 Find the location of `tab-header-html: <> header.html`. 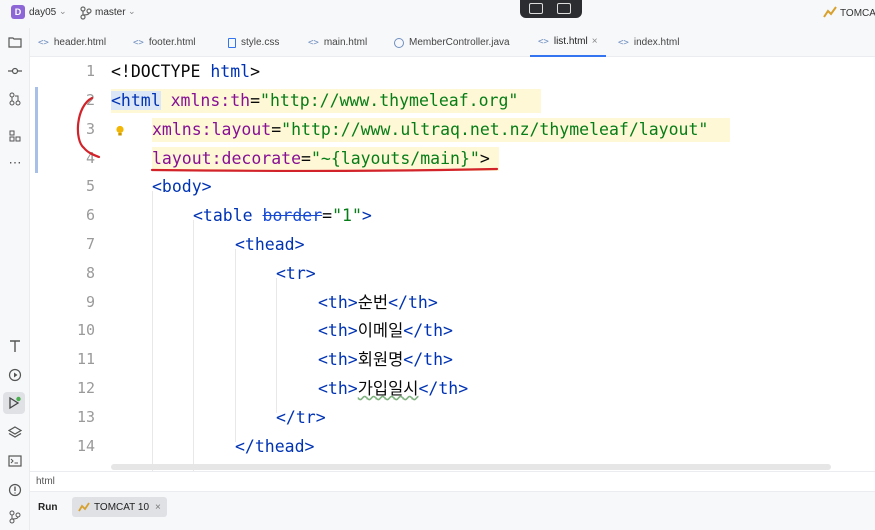

tab-header-html: <> header.html is located at coordinates (72, 42).